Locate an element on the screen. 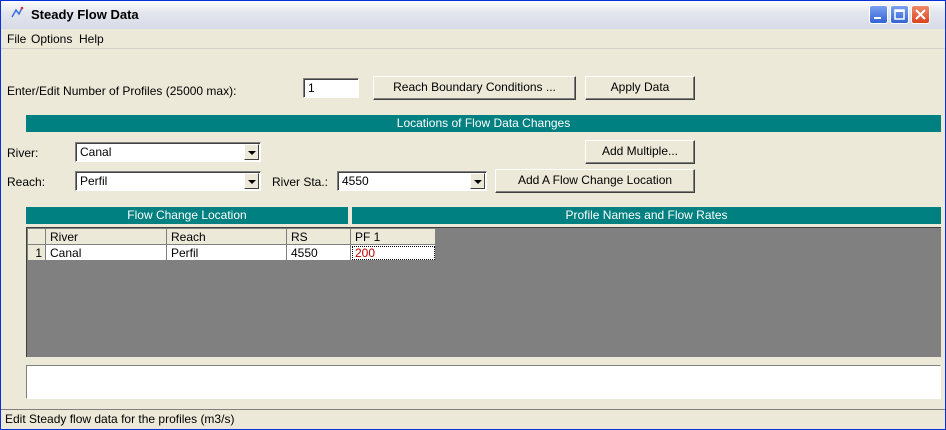 The height and width of the screenshot is (430, 946). menu-bar: File Options Help is located at coordinates (473, 39).